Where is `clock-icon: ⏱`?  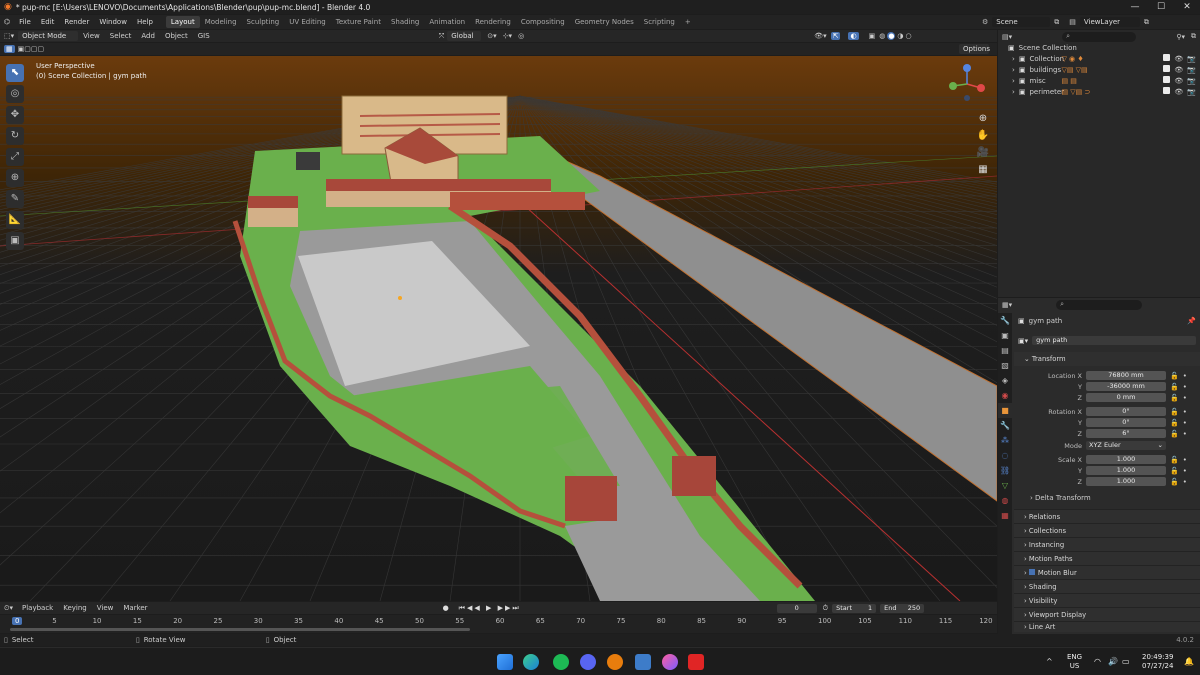
clock-icon: ⏱ is located at coordinates (825, 608).